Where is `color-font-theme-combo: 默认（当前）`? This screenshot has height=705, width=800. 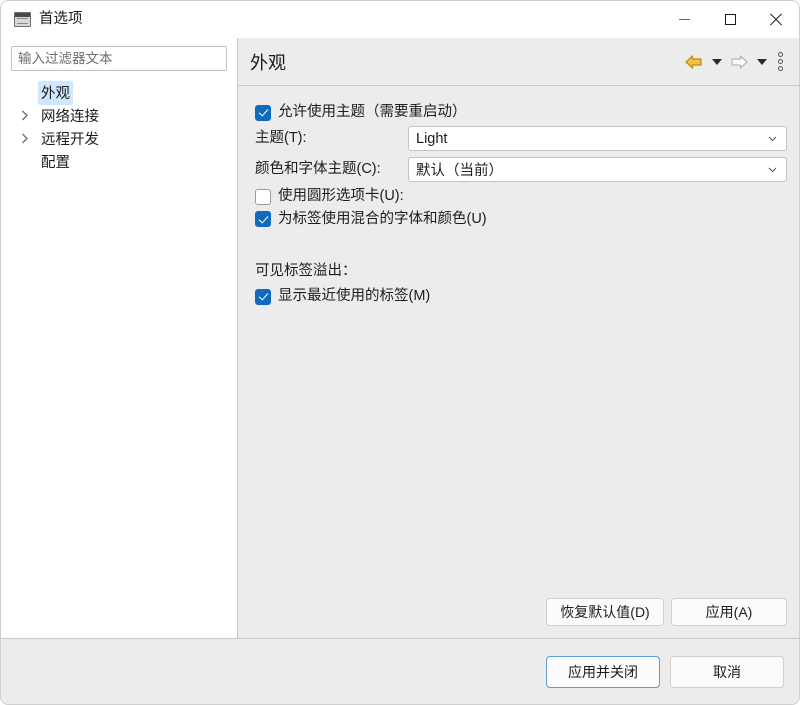 color-font-theme-combo: 默认（当前） is located at coordinates (597, 170).